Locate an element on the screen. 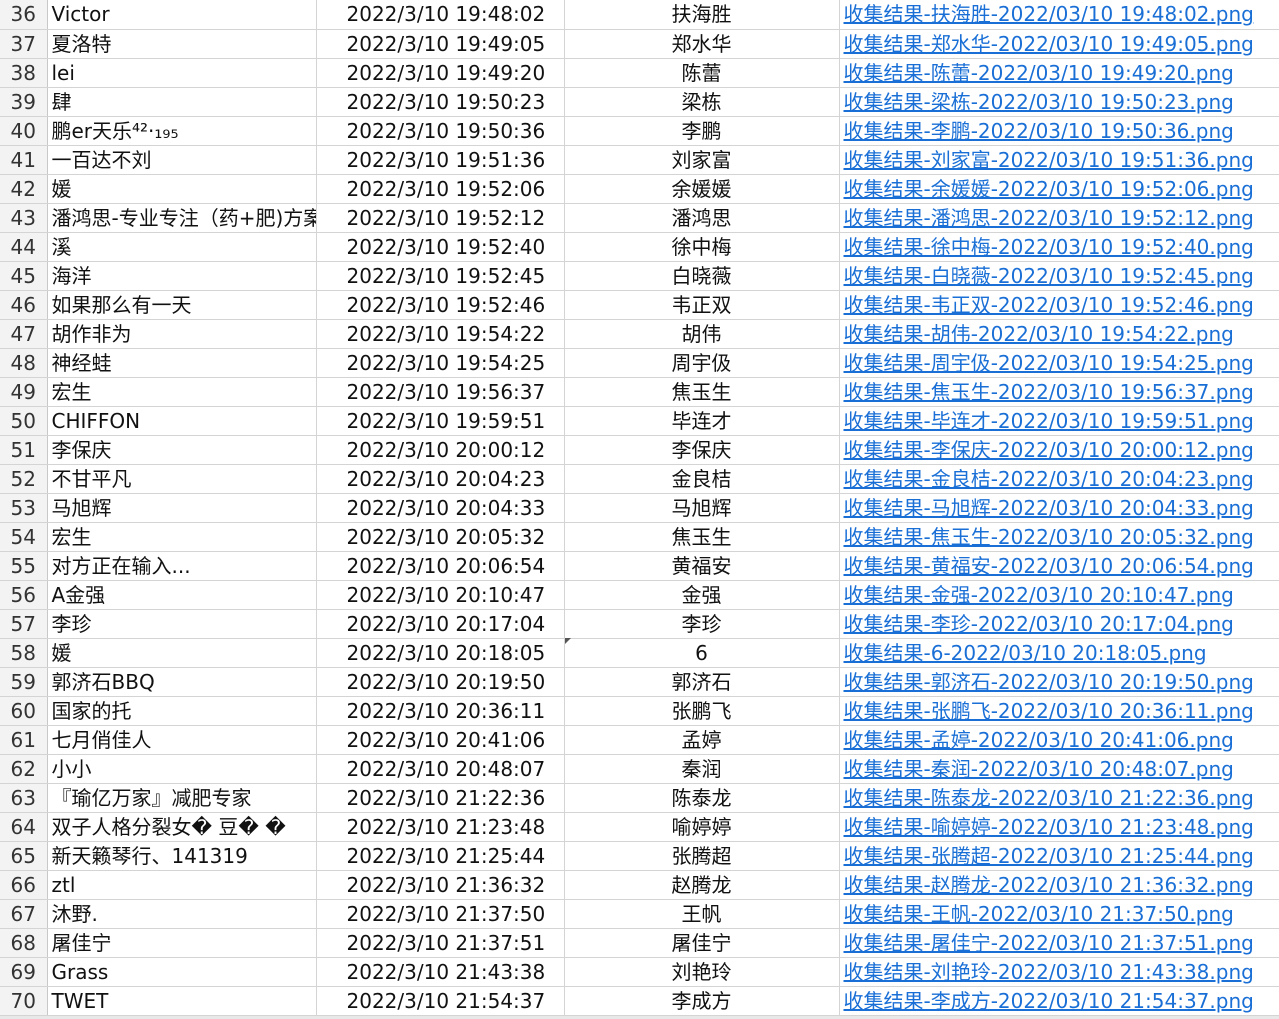 The width and height of the screenshot is (1279, 1019). file-hyperlink: 收集结果-胡伟-2022/03/10 19:54:22.png is located at coordinates (1039, 334).